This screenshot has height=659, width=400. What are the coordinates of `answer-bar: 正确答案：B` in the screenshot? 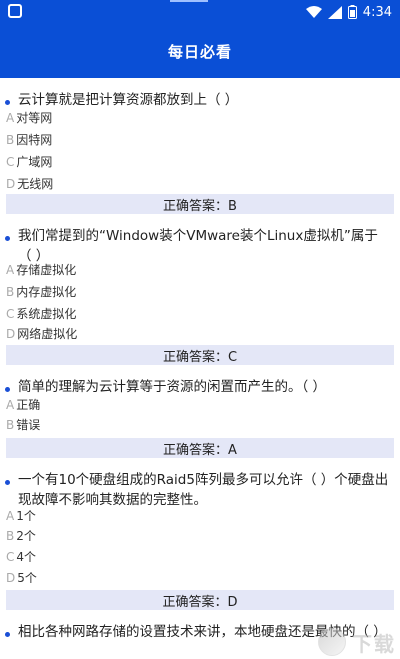 It's located at (200, 204).